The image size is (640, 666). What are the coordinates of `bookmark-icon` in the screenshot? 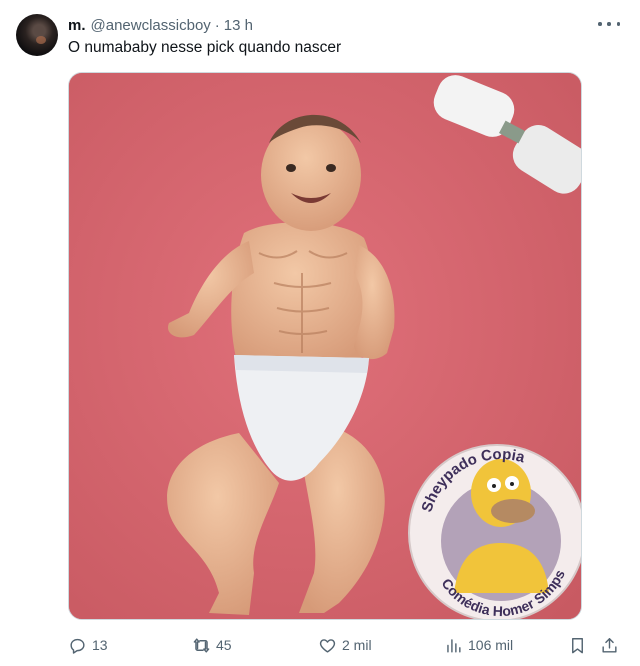 It's located at (577, 645).